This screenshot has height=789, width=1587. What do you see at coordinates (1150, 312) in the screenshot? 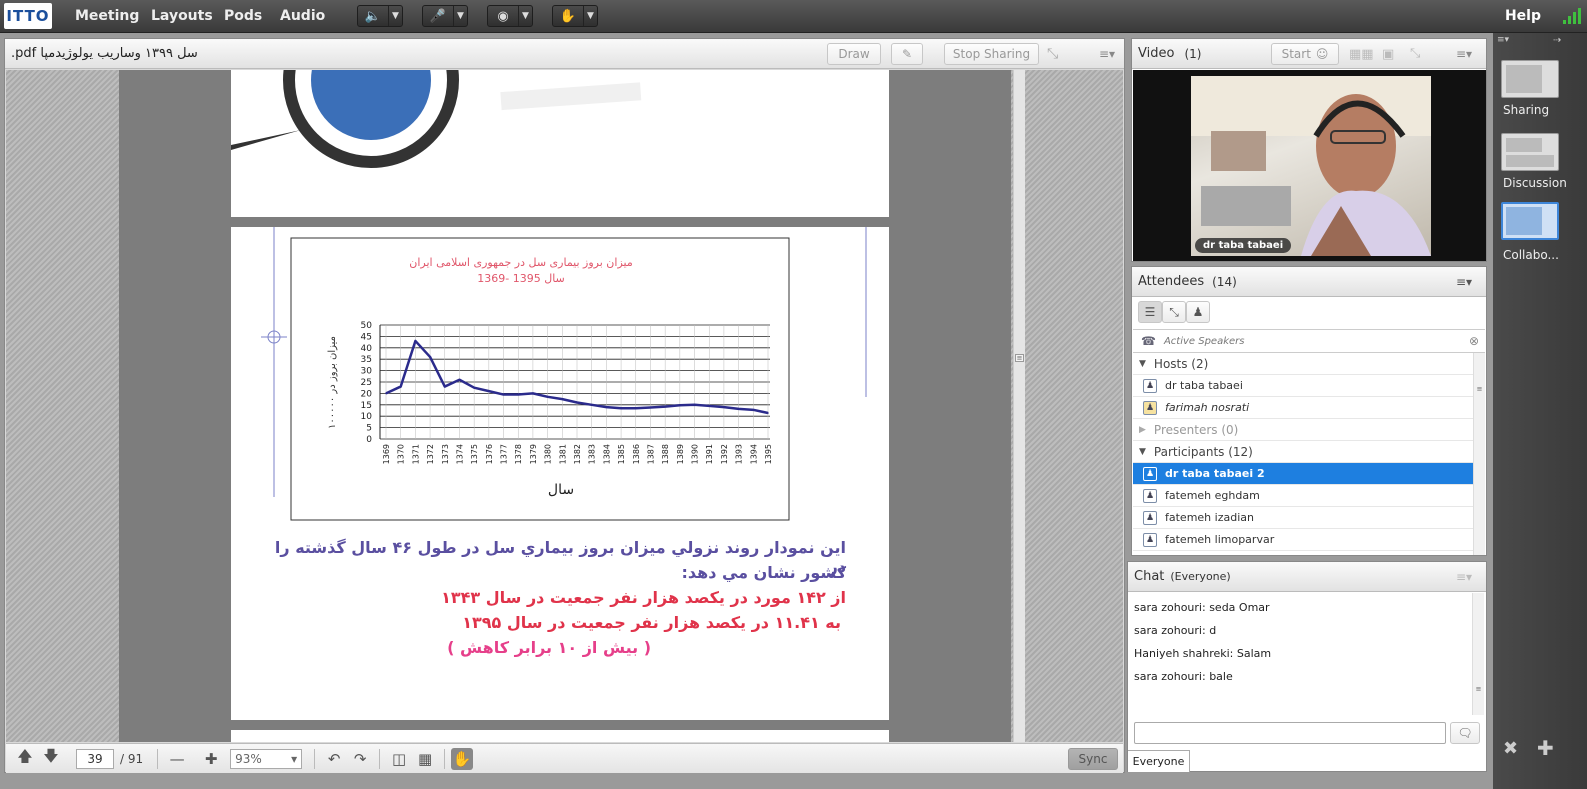
I see `list-view-icon: ☰` at bounding box center [1150, 312].